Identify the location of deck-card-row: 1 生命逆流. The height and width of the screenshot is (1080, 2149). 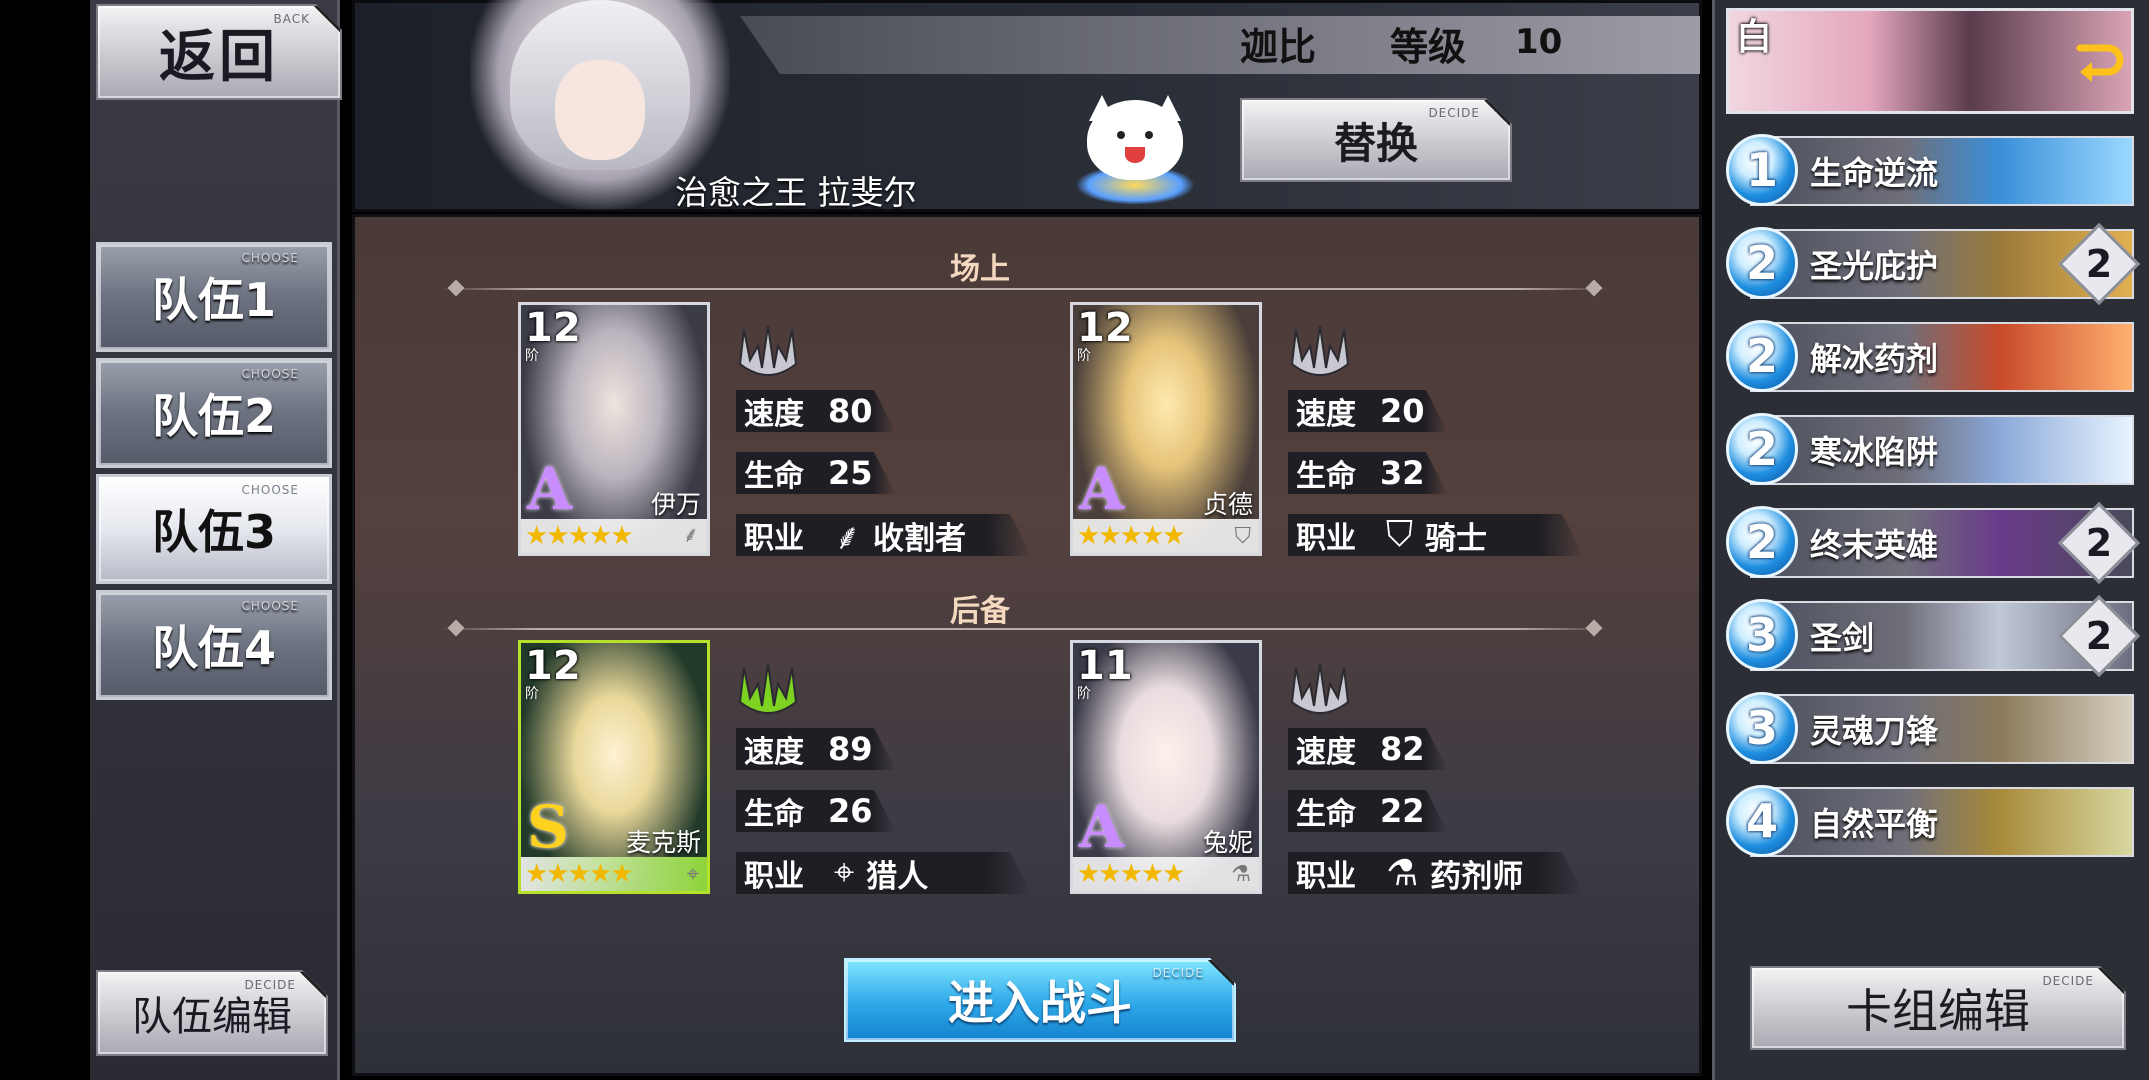
(1930, 171).